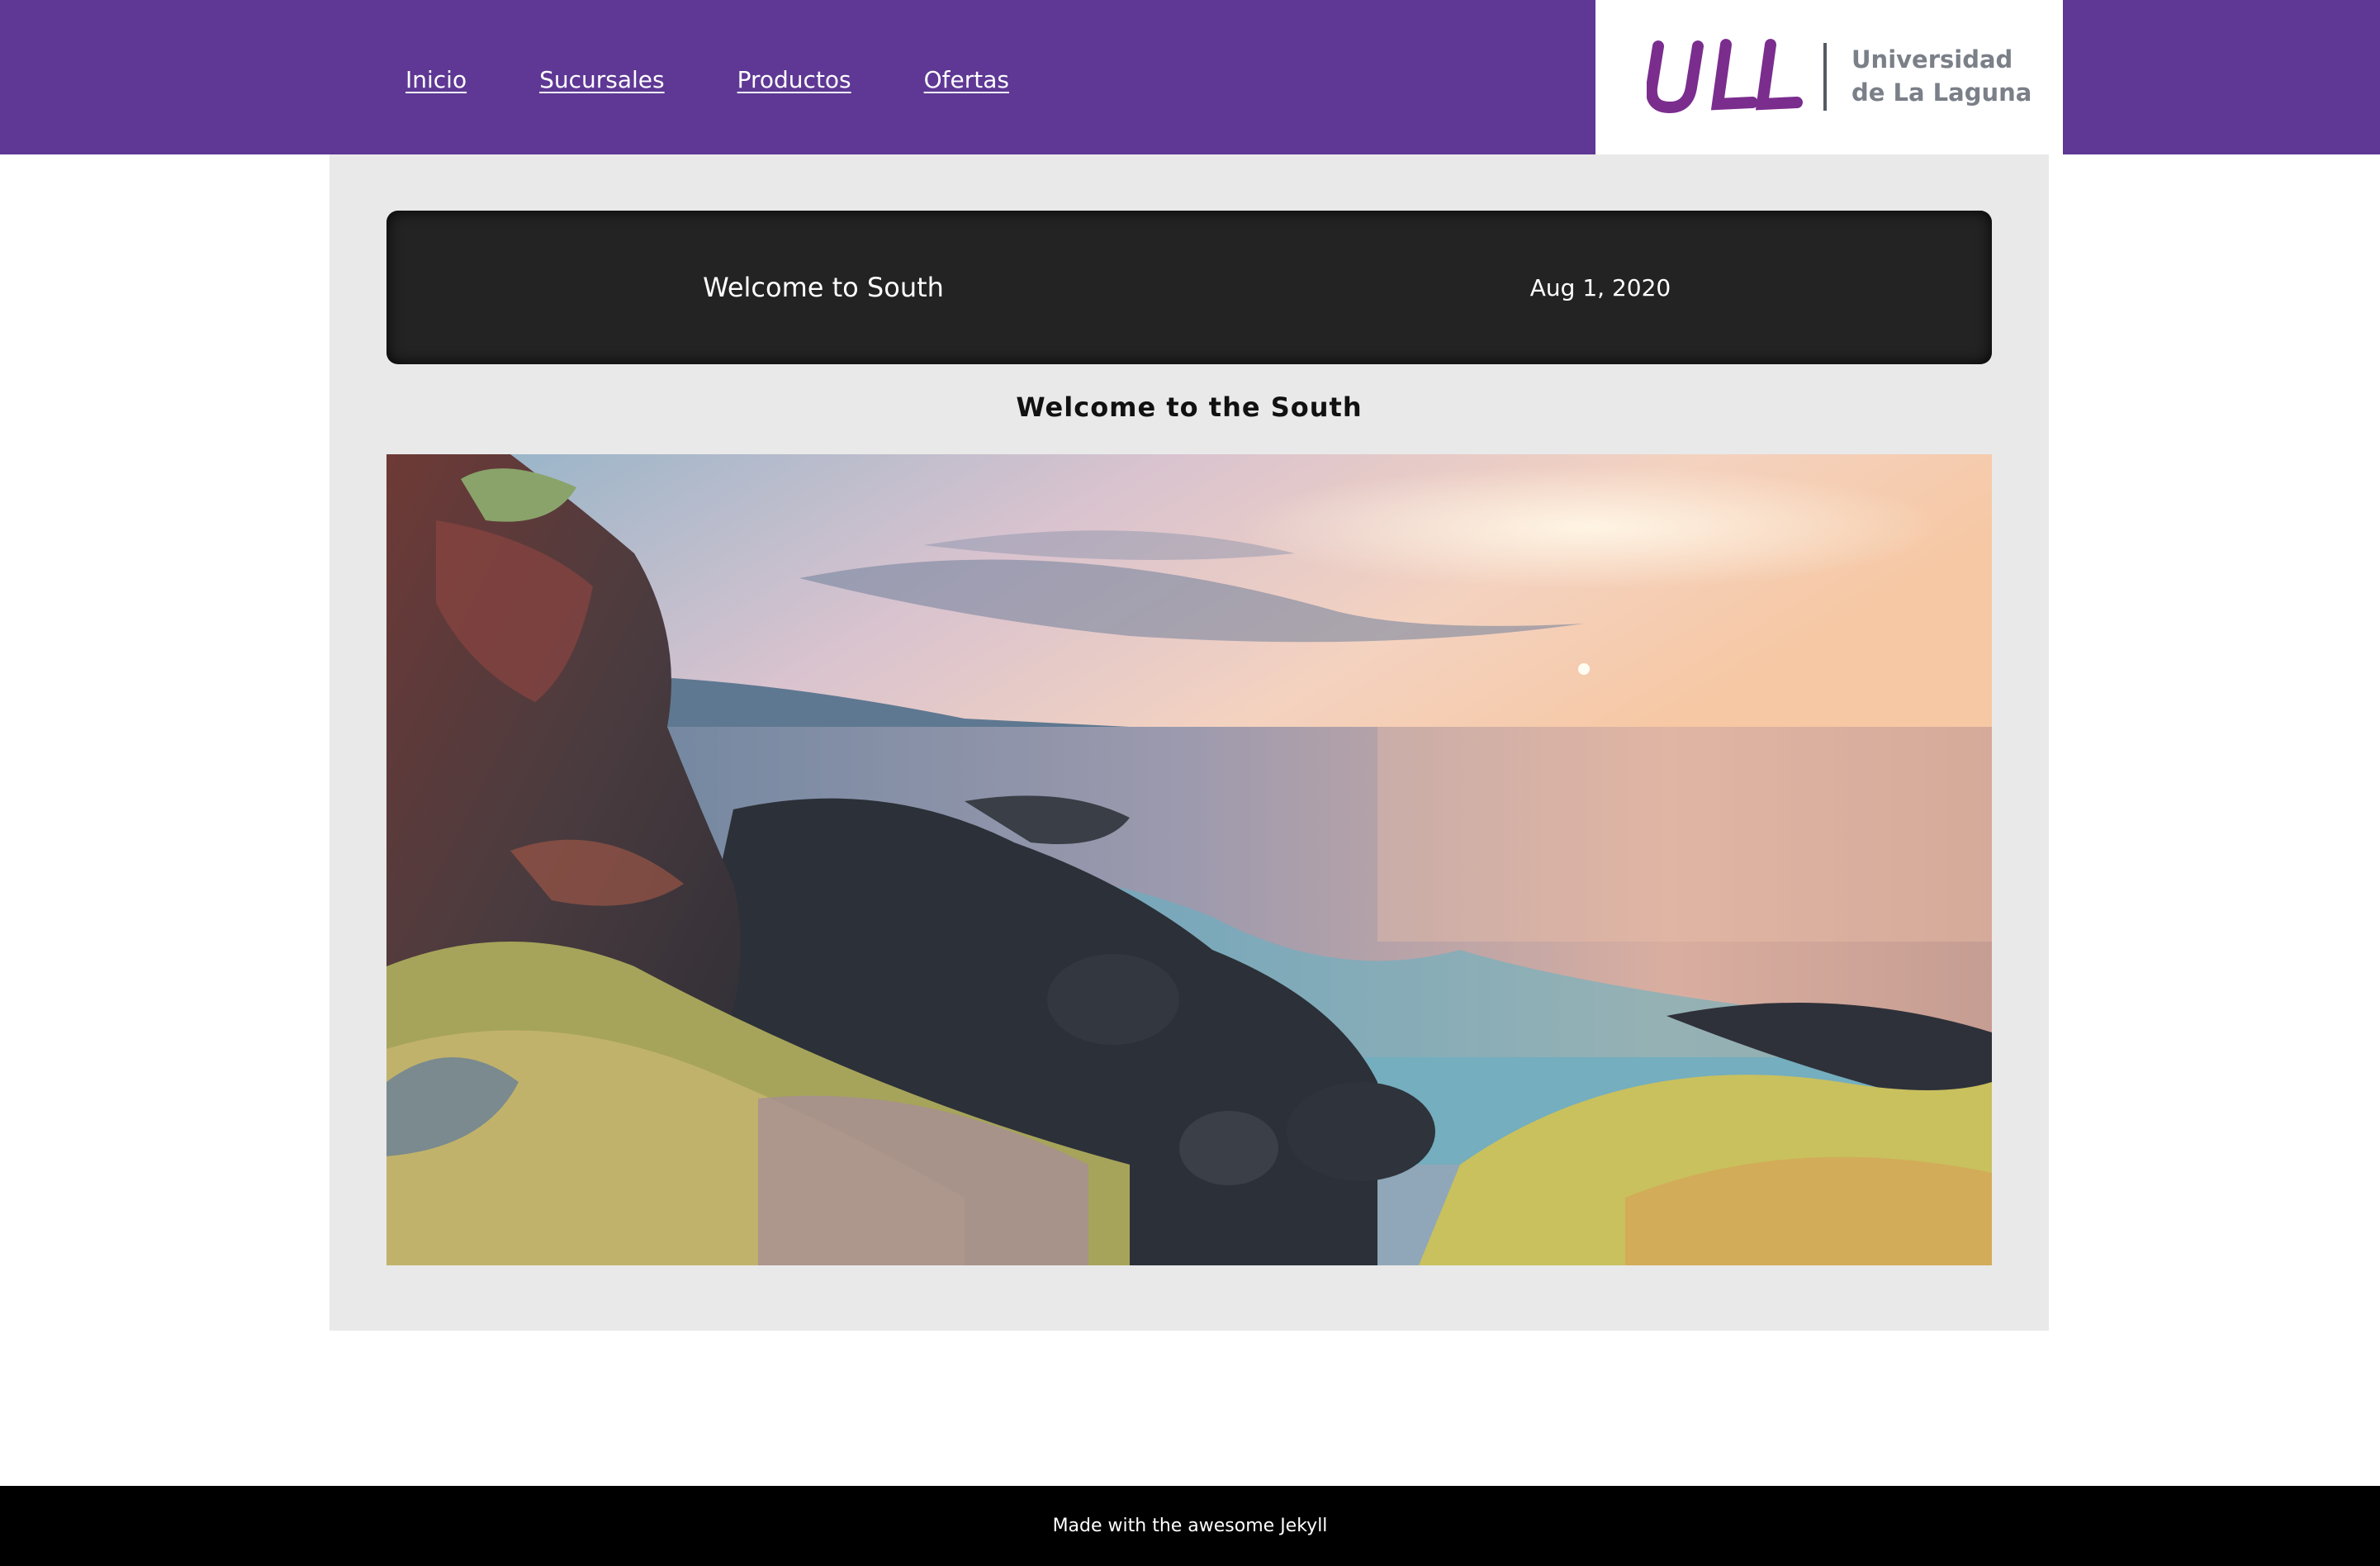  What do you see at coordinates (823, 287) in the screenshot?
I see `post-title: Welcome to South` at bounding box center [823, 287].